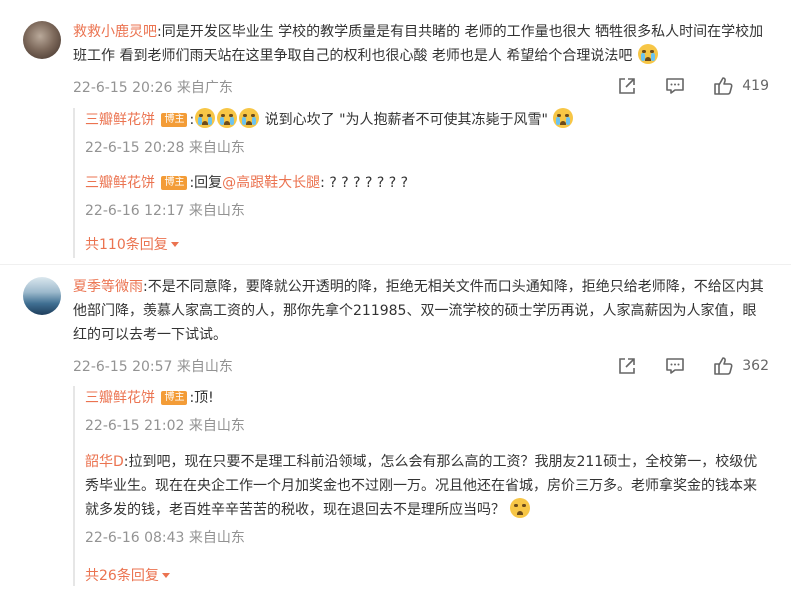 This screenshot has width=791, height=592. What do you see at coordinates (108, 287) in the screenshot?
I see `comment-username: 夏季等微雨` at bounding box center [108, 287].